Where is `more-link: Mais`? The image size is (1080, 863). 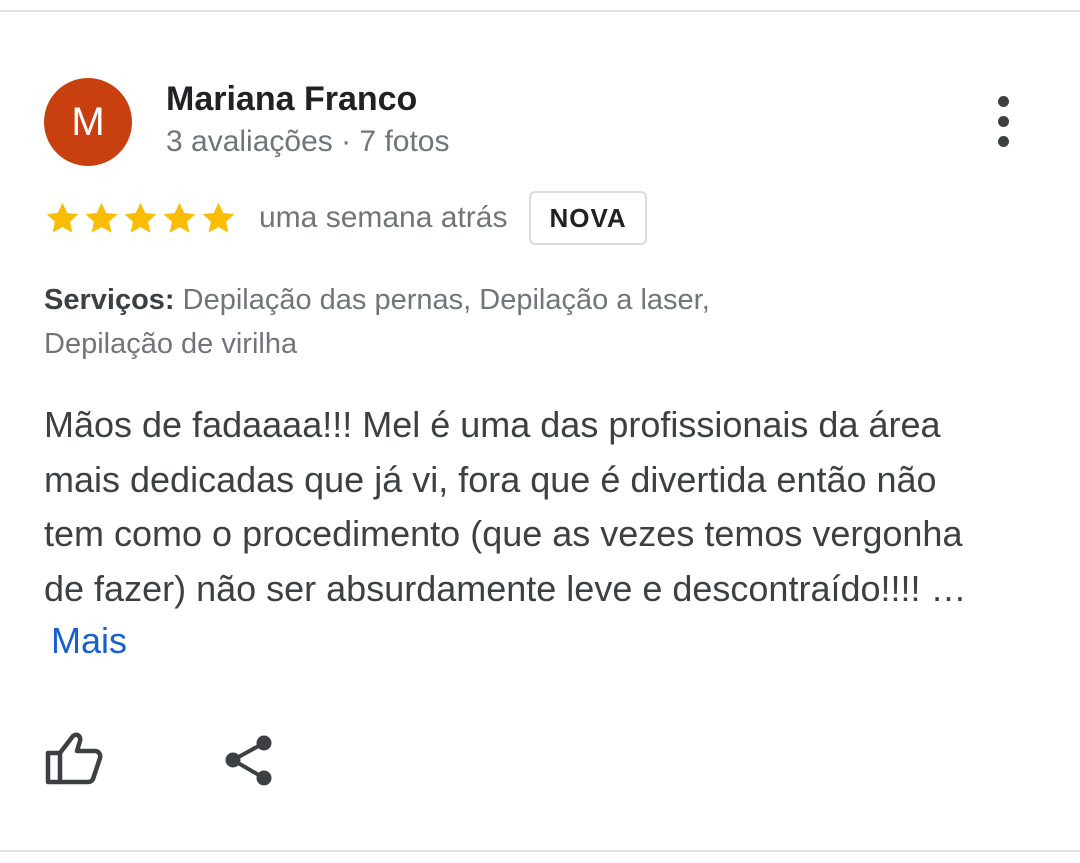 more-link: Mais is located at coordinates (89, 641).